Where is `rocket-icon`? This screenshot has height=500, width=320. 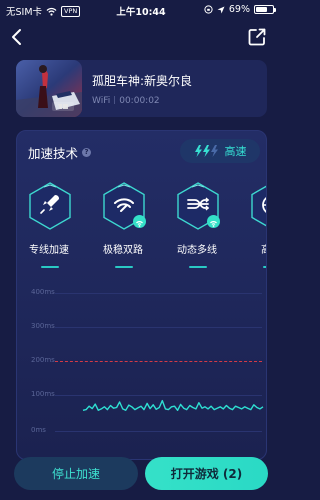 rocket-icon is located at coordinates (50, 206).